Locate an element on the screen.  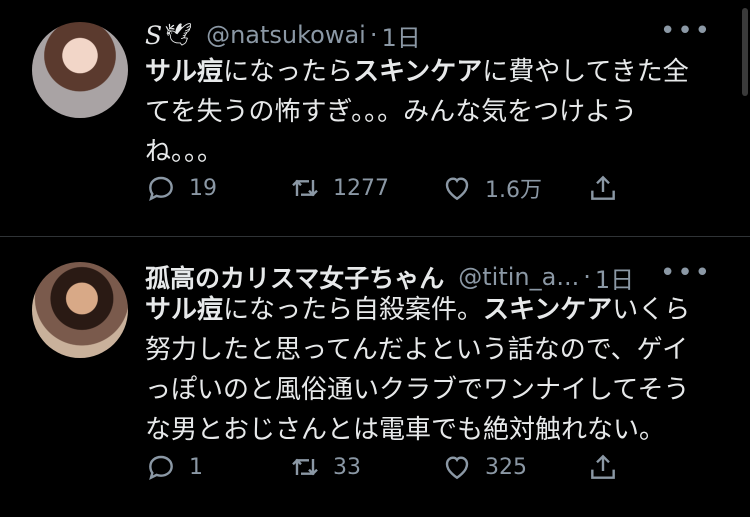
action-bar: 1 33 325 is located at coordinates (382, 467).